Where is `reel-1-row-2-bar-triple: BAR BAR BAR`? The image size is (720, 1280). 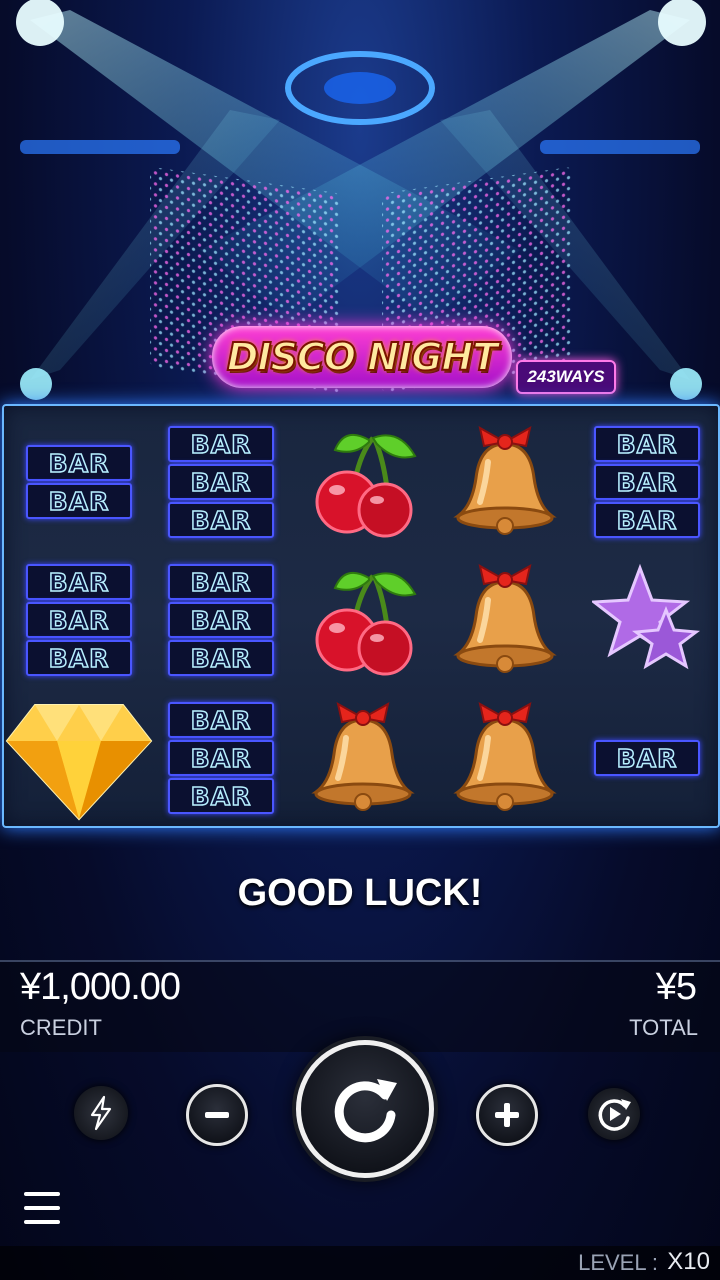
reel-1-row-2-bar-triple: BAR BAR BAR is located at coordinates (79, 620).